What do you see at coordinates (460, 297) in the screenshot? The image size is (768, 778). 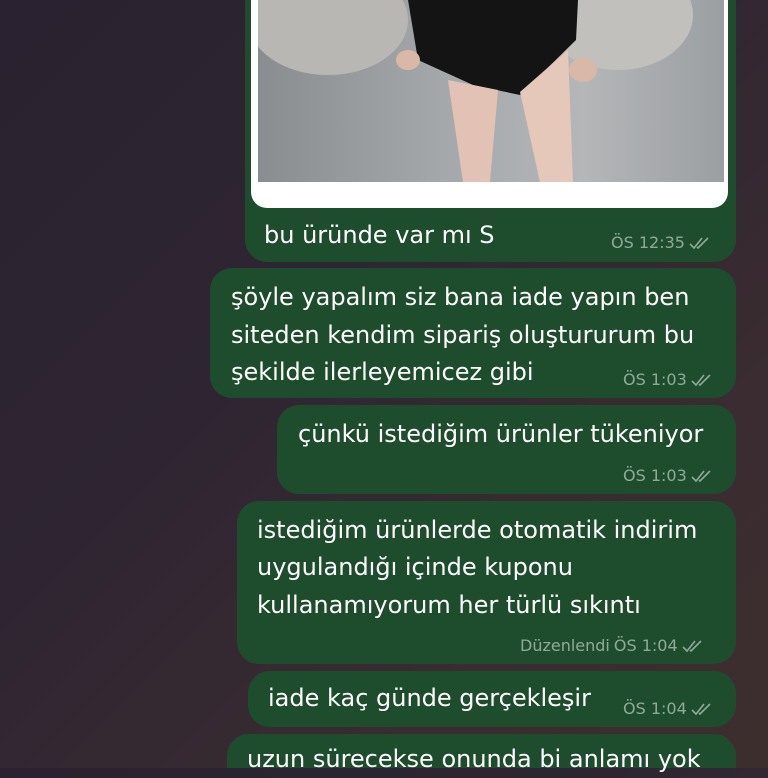 I see `message-text-line: şöyle yapalım siz bana iade yapın ben` at bounding box center [460, 297].